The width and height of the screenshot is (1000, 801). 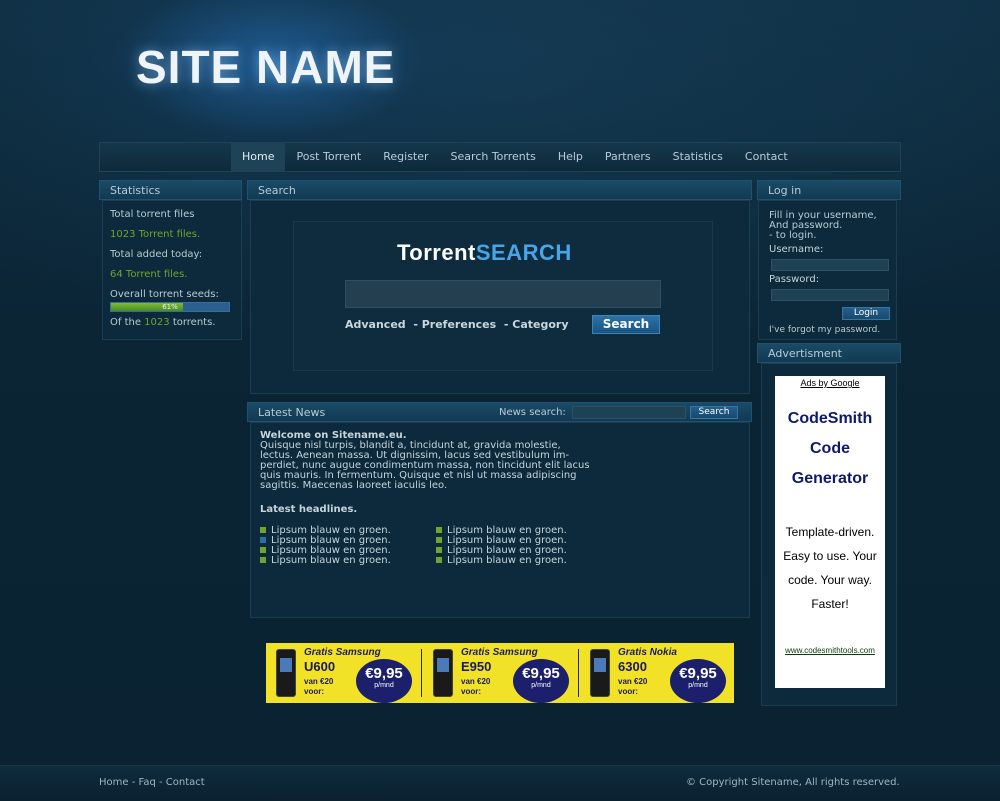 I want to click on category-link: - Category, so click(x=536, y=324).